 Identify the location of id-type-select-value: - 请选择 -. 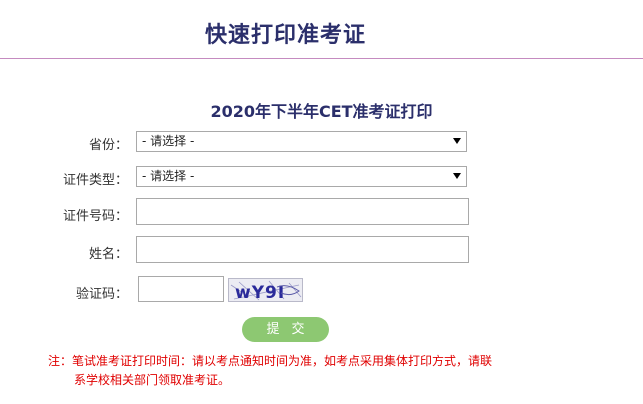
(168, 176).